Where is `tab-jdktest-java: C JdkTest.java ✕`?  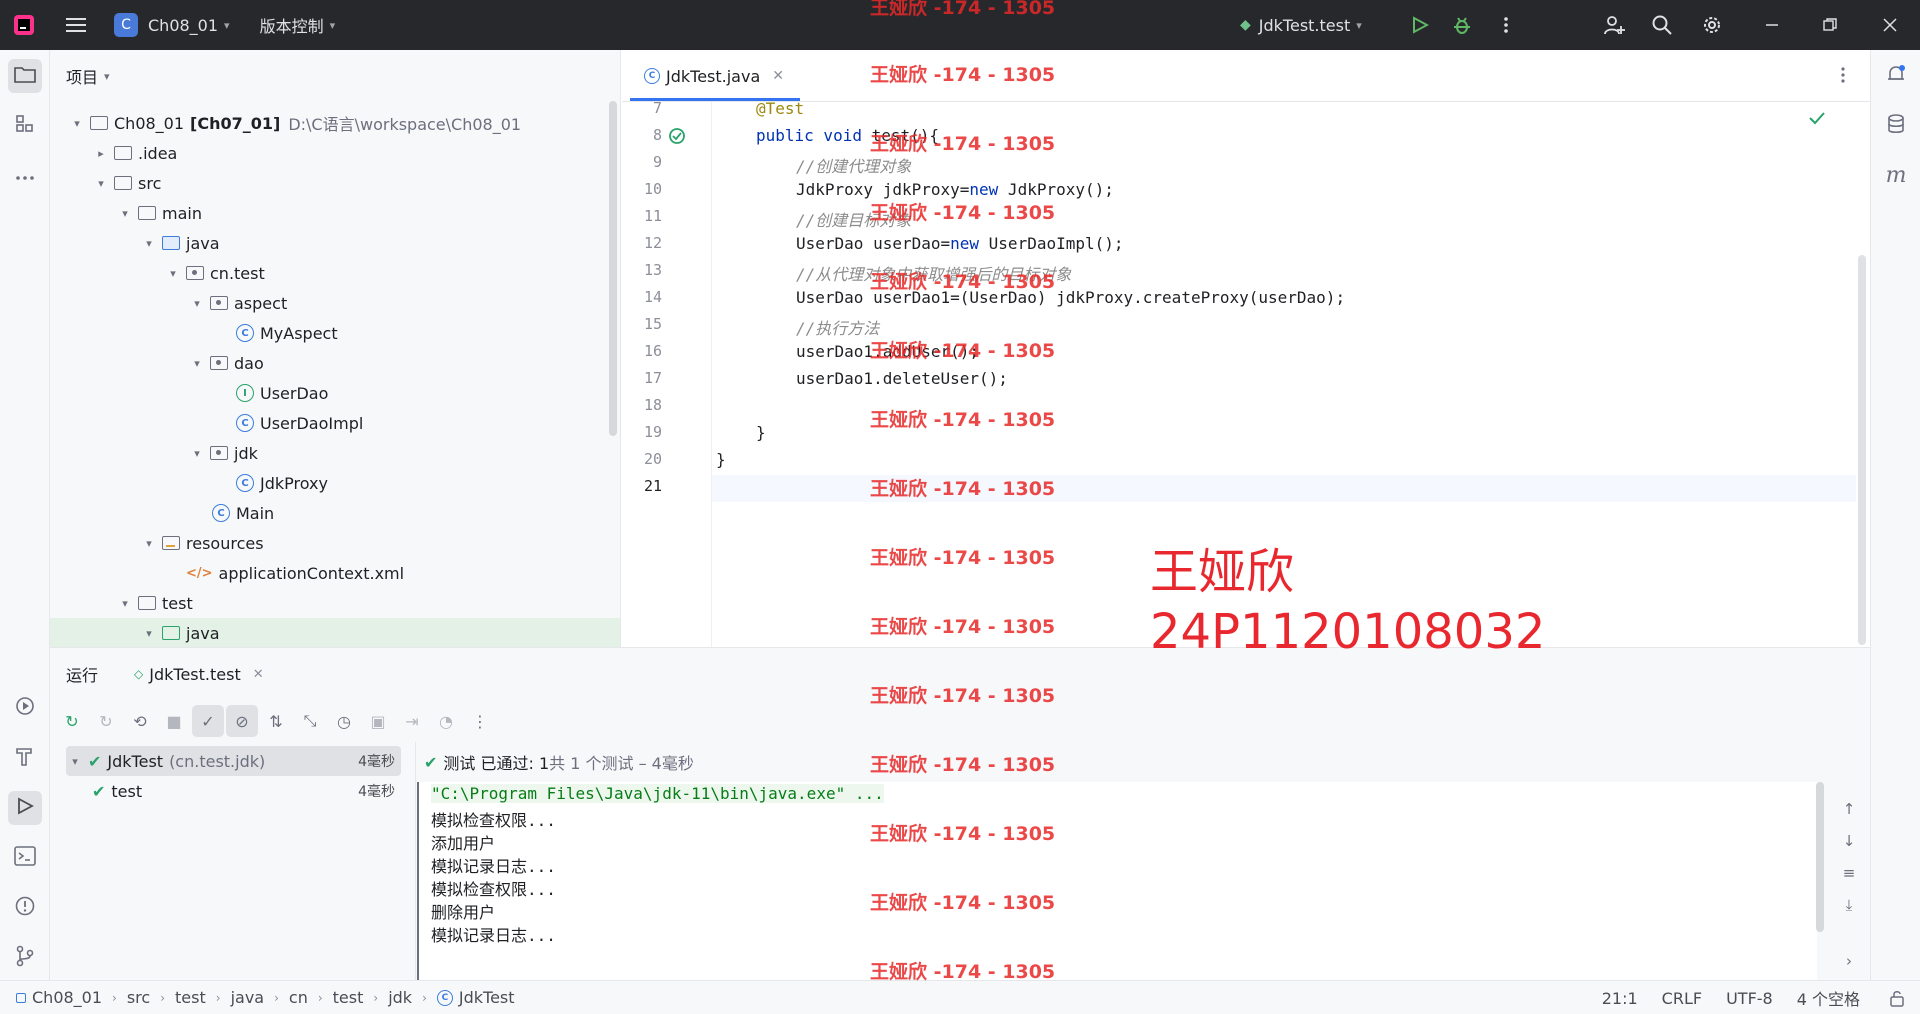
tab-jdktest-java: C JdkTest.java ✕ is located at coordinates (714, 76).